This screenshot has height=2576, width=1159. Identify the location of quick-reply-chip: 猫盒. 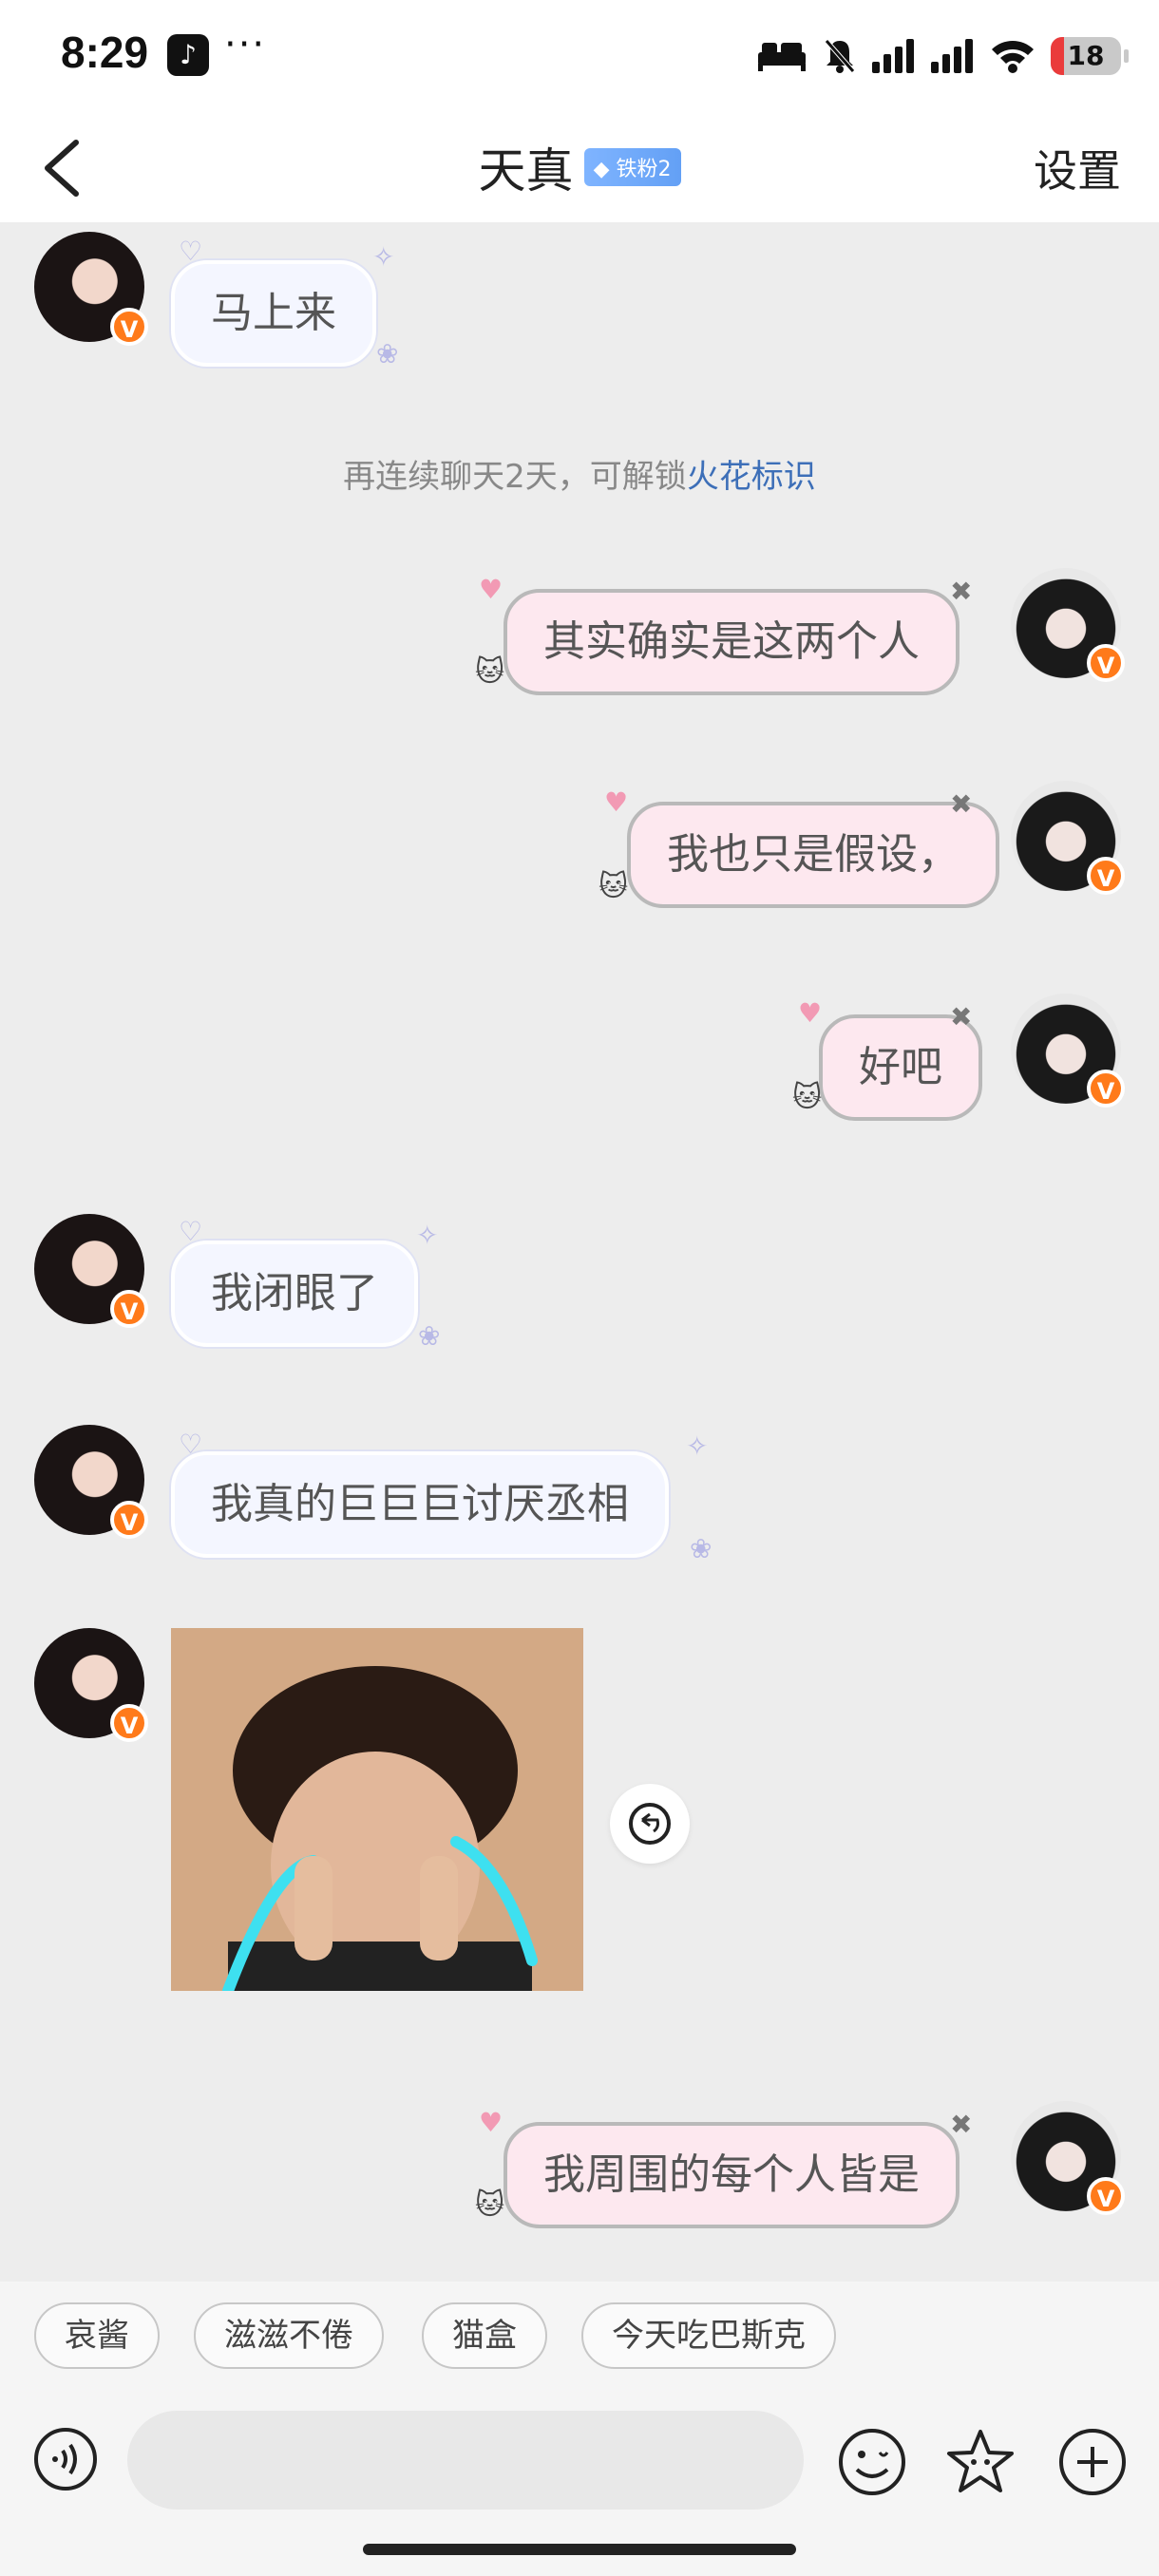
(484, 2335).